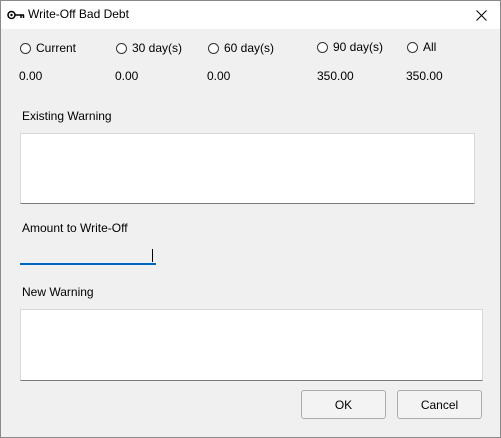  Describe the element at coordinates (250, 15) in the screenshot. I see `title-bar: Write-Off Bad Debt` at that location.